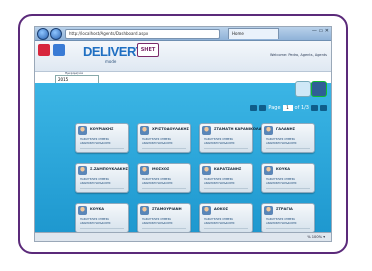  Describe the element at coordinates (183, 236) in the screenshot. I see `status-bar: % 100% ▾` at that location.